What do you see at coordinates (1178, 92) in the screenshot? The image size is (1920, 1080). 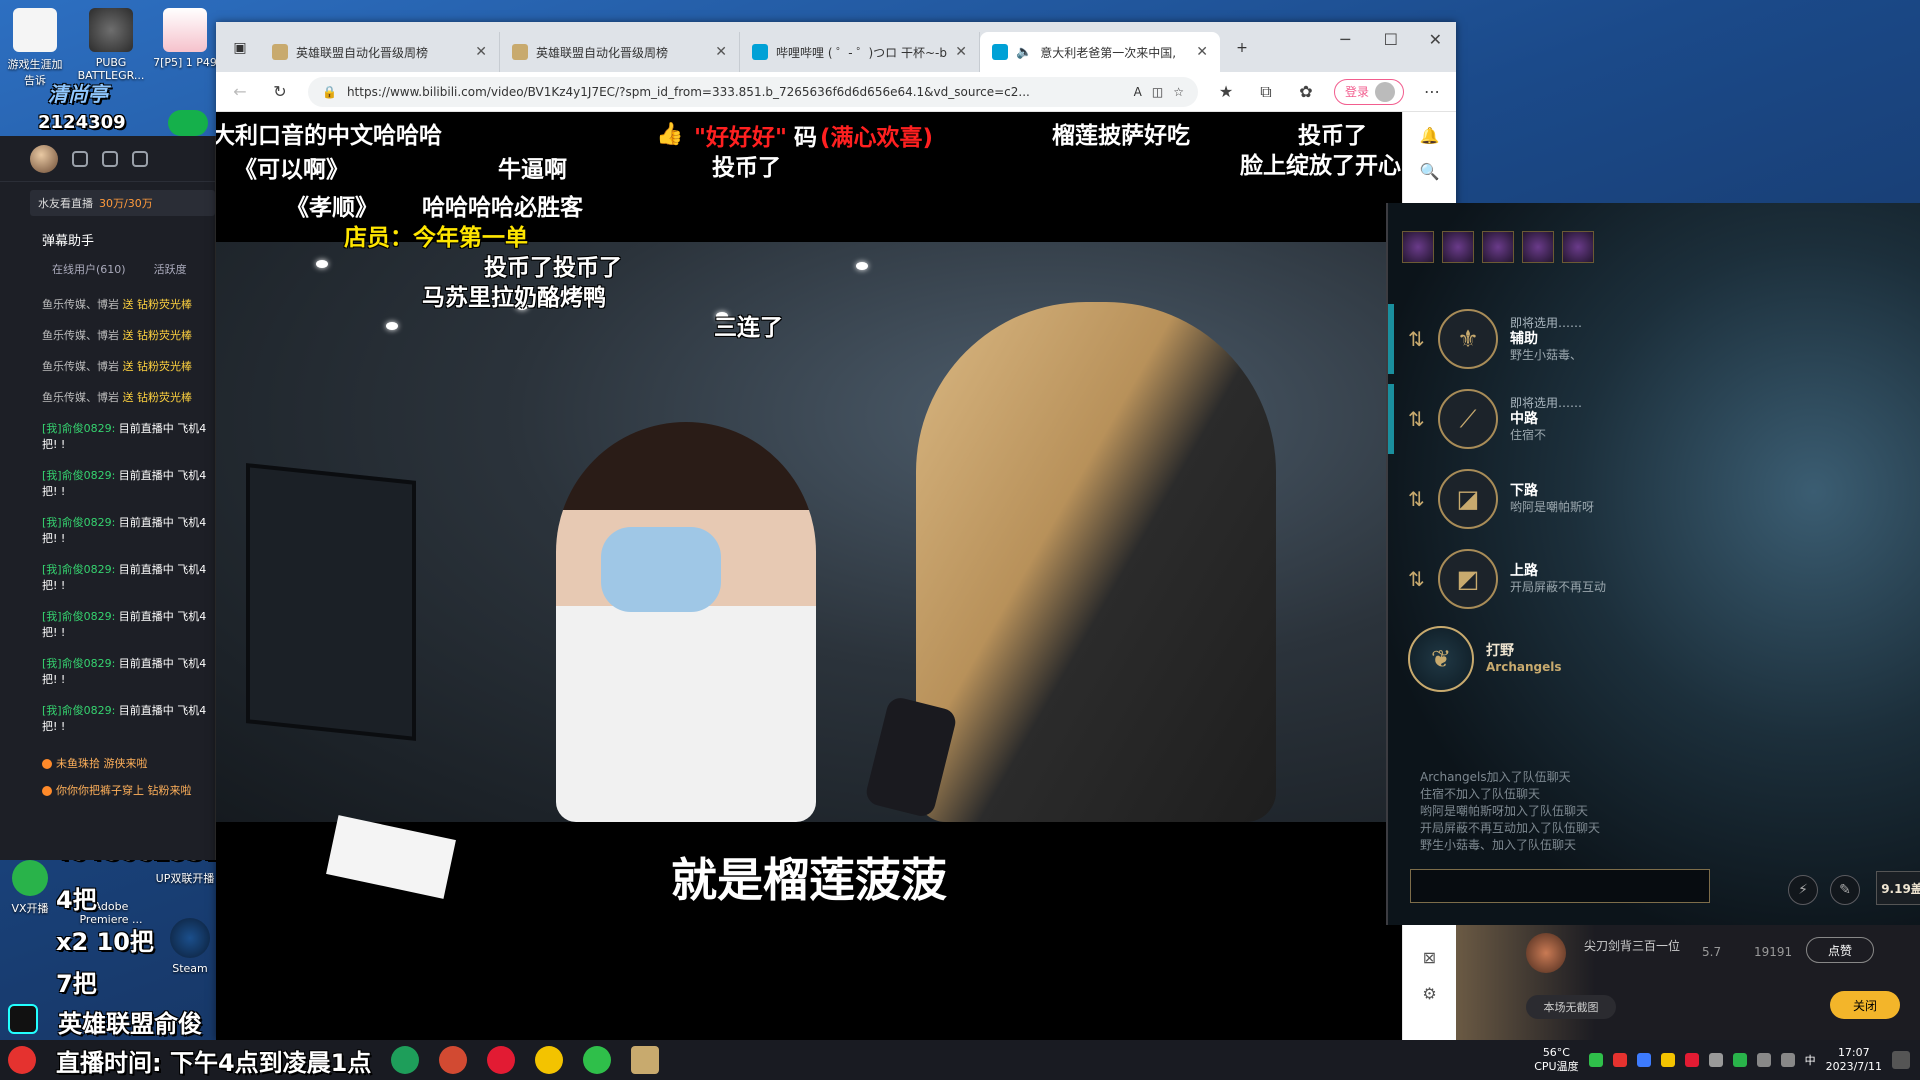 I see `favorite-star-icon: ☆` at bounding box center [1178, 92].